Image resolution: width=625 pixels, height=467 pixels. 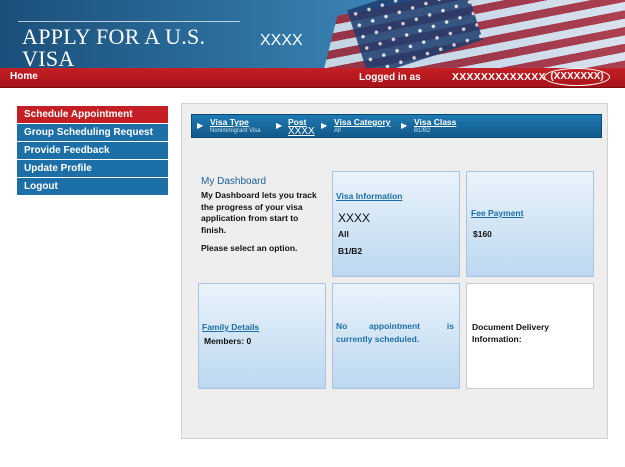 I want to click on header-banner: APPLY FOR A U.S. VISA XXXX, so click(x=312, y=34).